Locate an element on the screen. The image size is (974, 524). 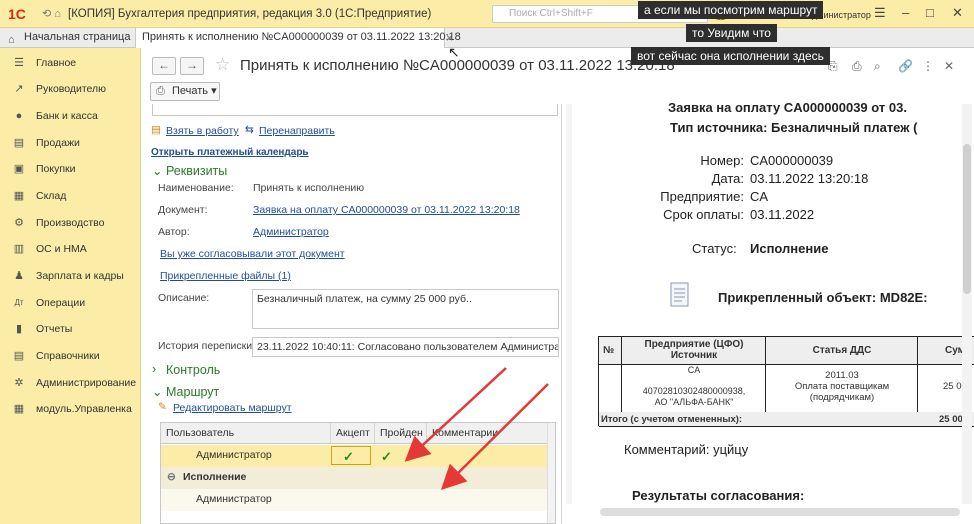
print-button: ⎙ Печать ▾ is located at coordinates (185, 91).